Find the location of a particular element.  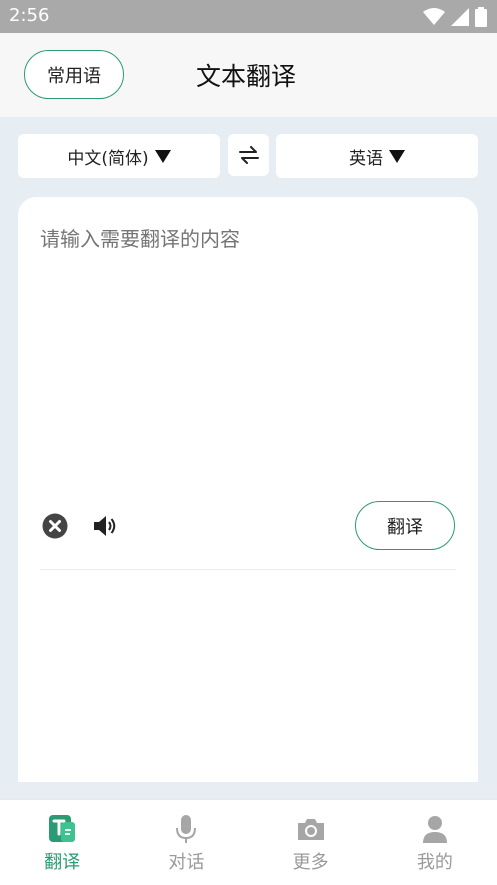

source-language-select: 中文(简体) is located at coordinates (119, 156).